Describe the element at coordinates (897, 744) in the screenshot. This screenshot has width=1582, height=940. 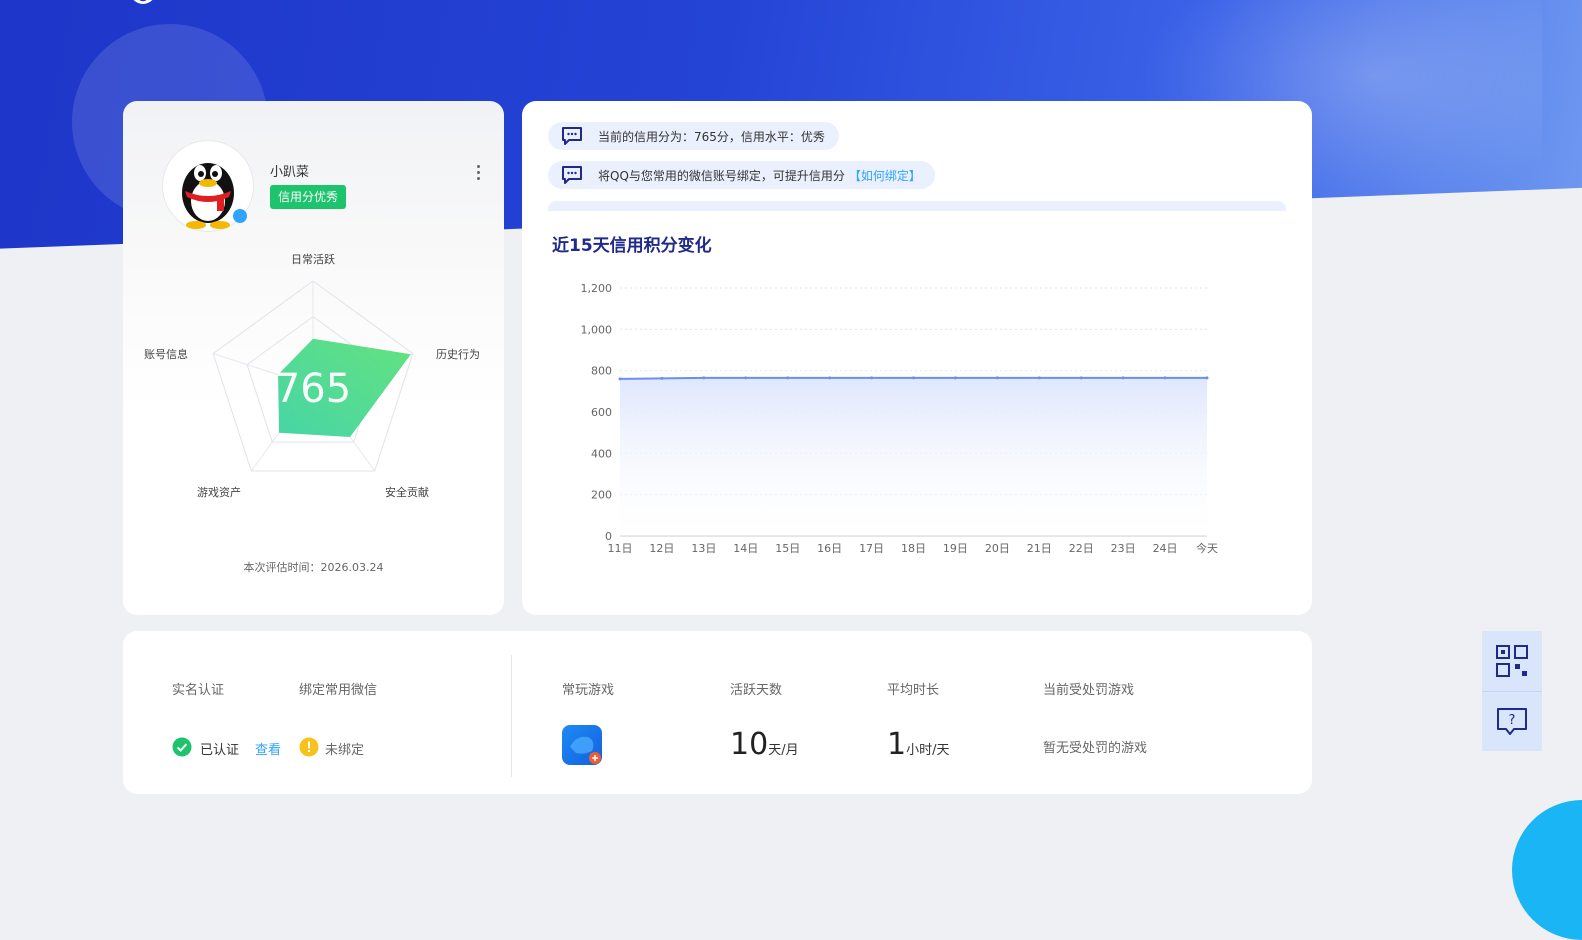
I see `avg-time-number: 1` at that location.